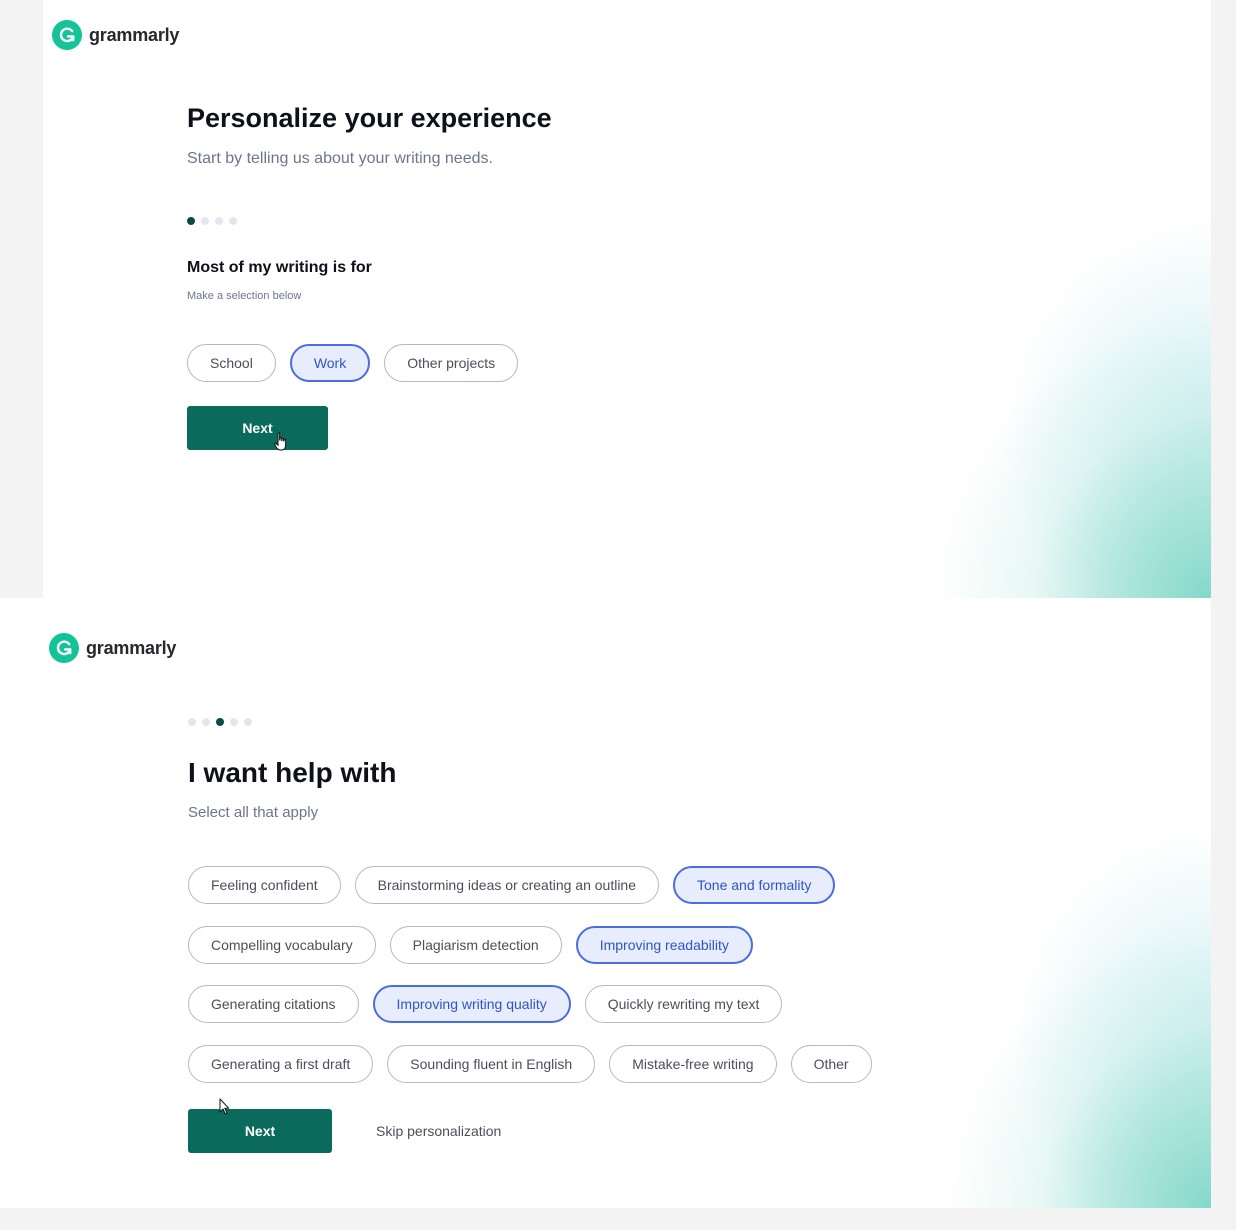 This screenshot has width=1236, height=1230. I want to click on option-compelling-vocabulary: Compelling vocabulary, so click(282, 945).